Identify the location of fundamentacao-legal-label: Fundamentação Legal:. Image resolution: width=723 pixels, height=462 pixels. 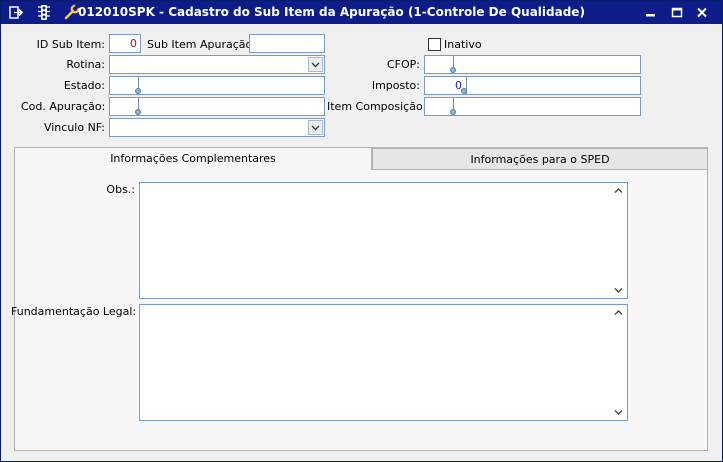
(74, 311).